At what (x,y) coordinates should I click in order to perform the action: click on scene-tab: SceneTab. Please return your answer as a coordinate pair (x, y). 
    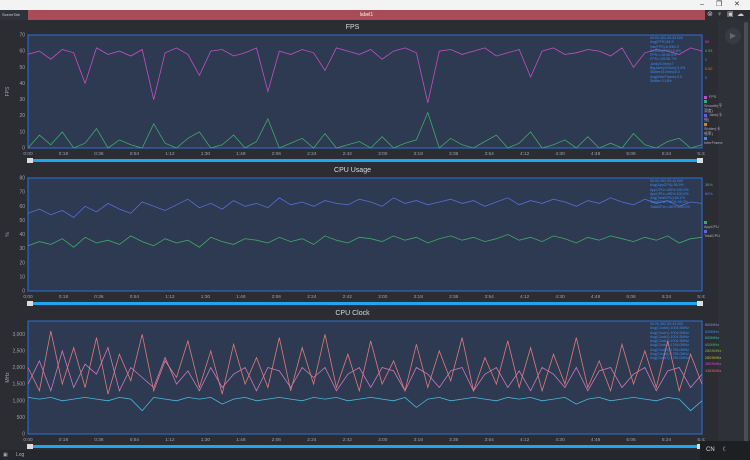
    Looking at the image, I should click on (14, 15).